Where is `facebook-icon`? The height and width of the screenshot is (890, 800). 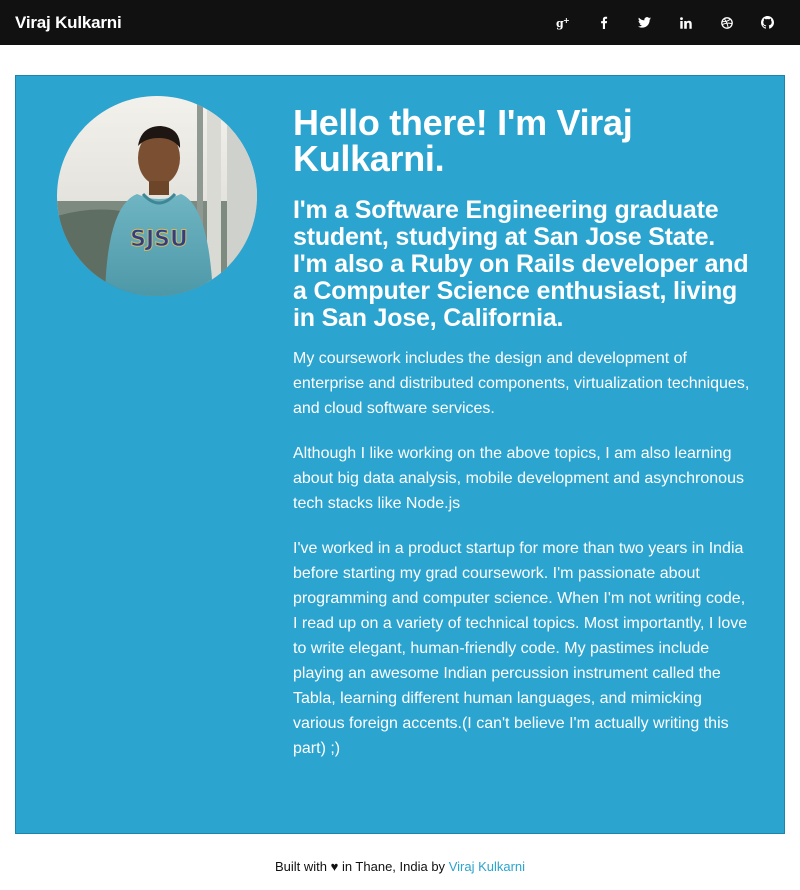 facebook-icon is located at coordinates (603, 22).